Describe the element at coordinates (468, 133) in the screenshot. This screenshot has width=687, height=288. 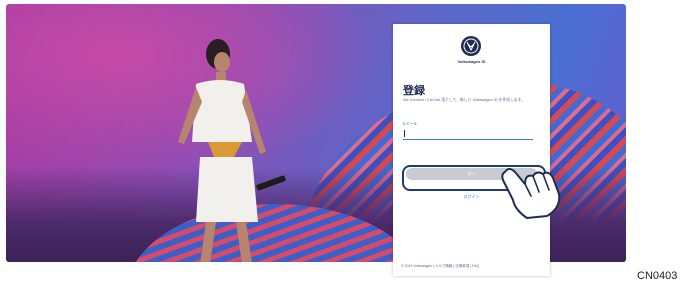
I see `email-field` at that location.